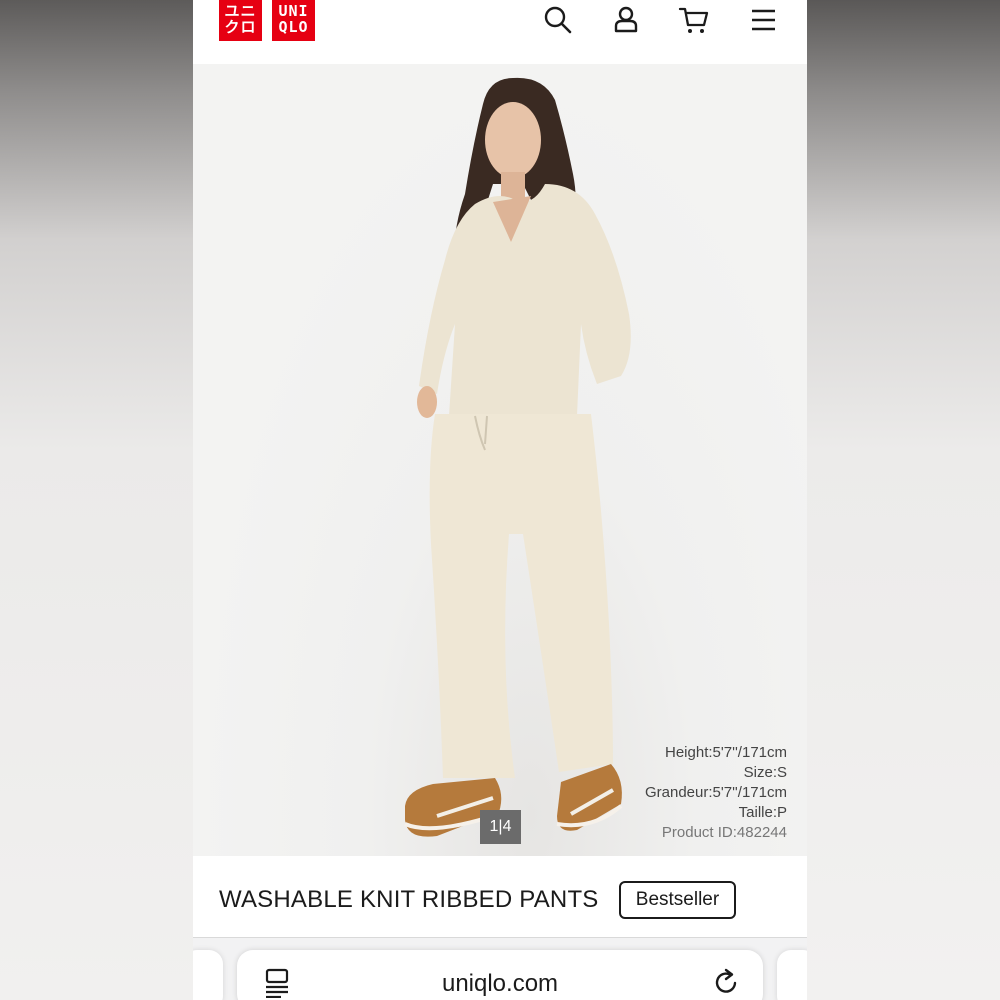 The image size is (1000, 1000). I want to click on address-bar: uniqlo.com, so click(500, 975).